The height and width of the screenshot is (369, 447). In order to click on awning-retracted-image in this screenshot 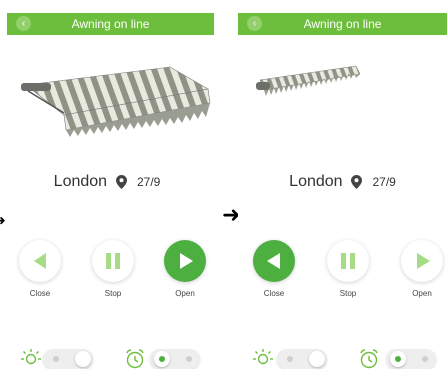, I will do `click(308, 80)`.